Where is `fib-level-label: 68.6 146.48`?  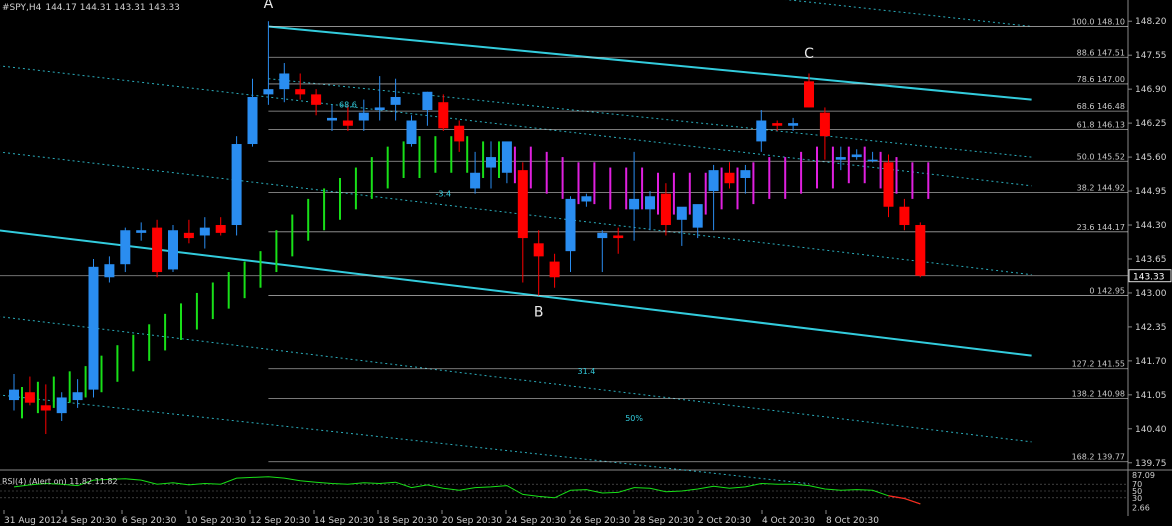
fib-level-label: 68.6 146.48 is located at coordinates (1101, 106).